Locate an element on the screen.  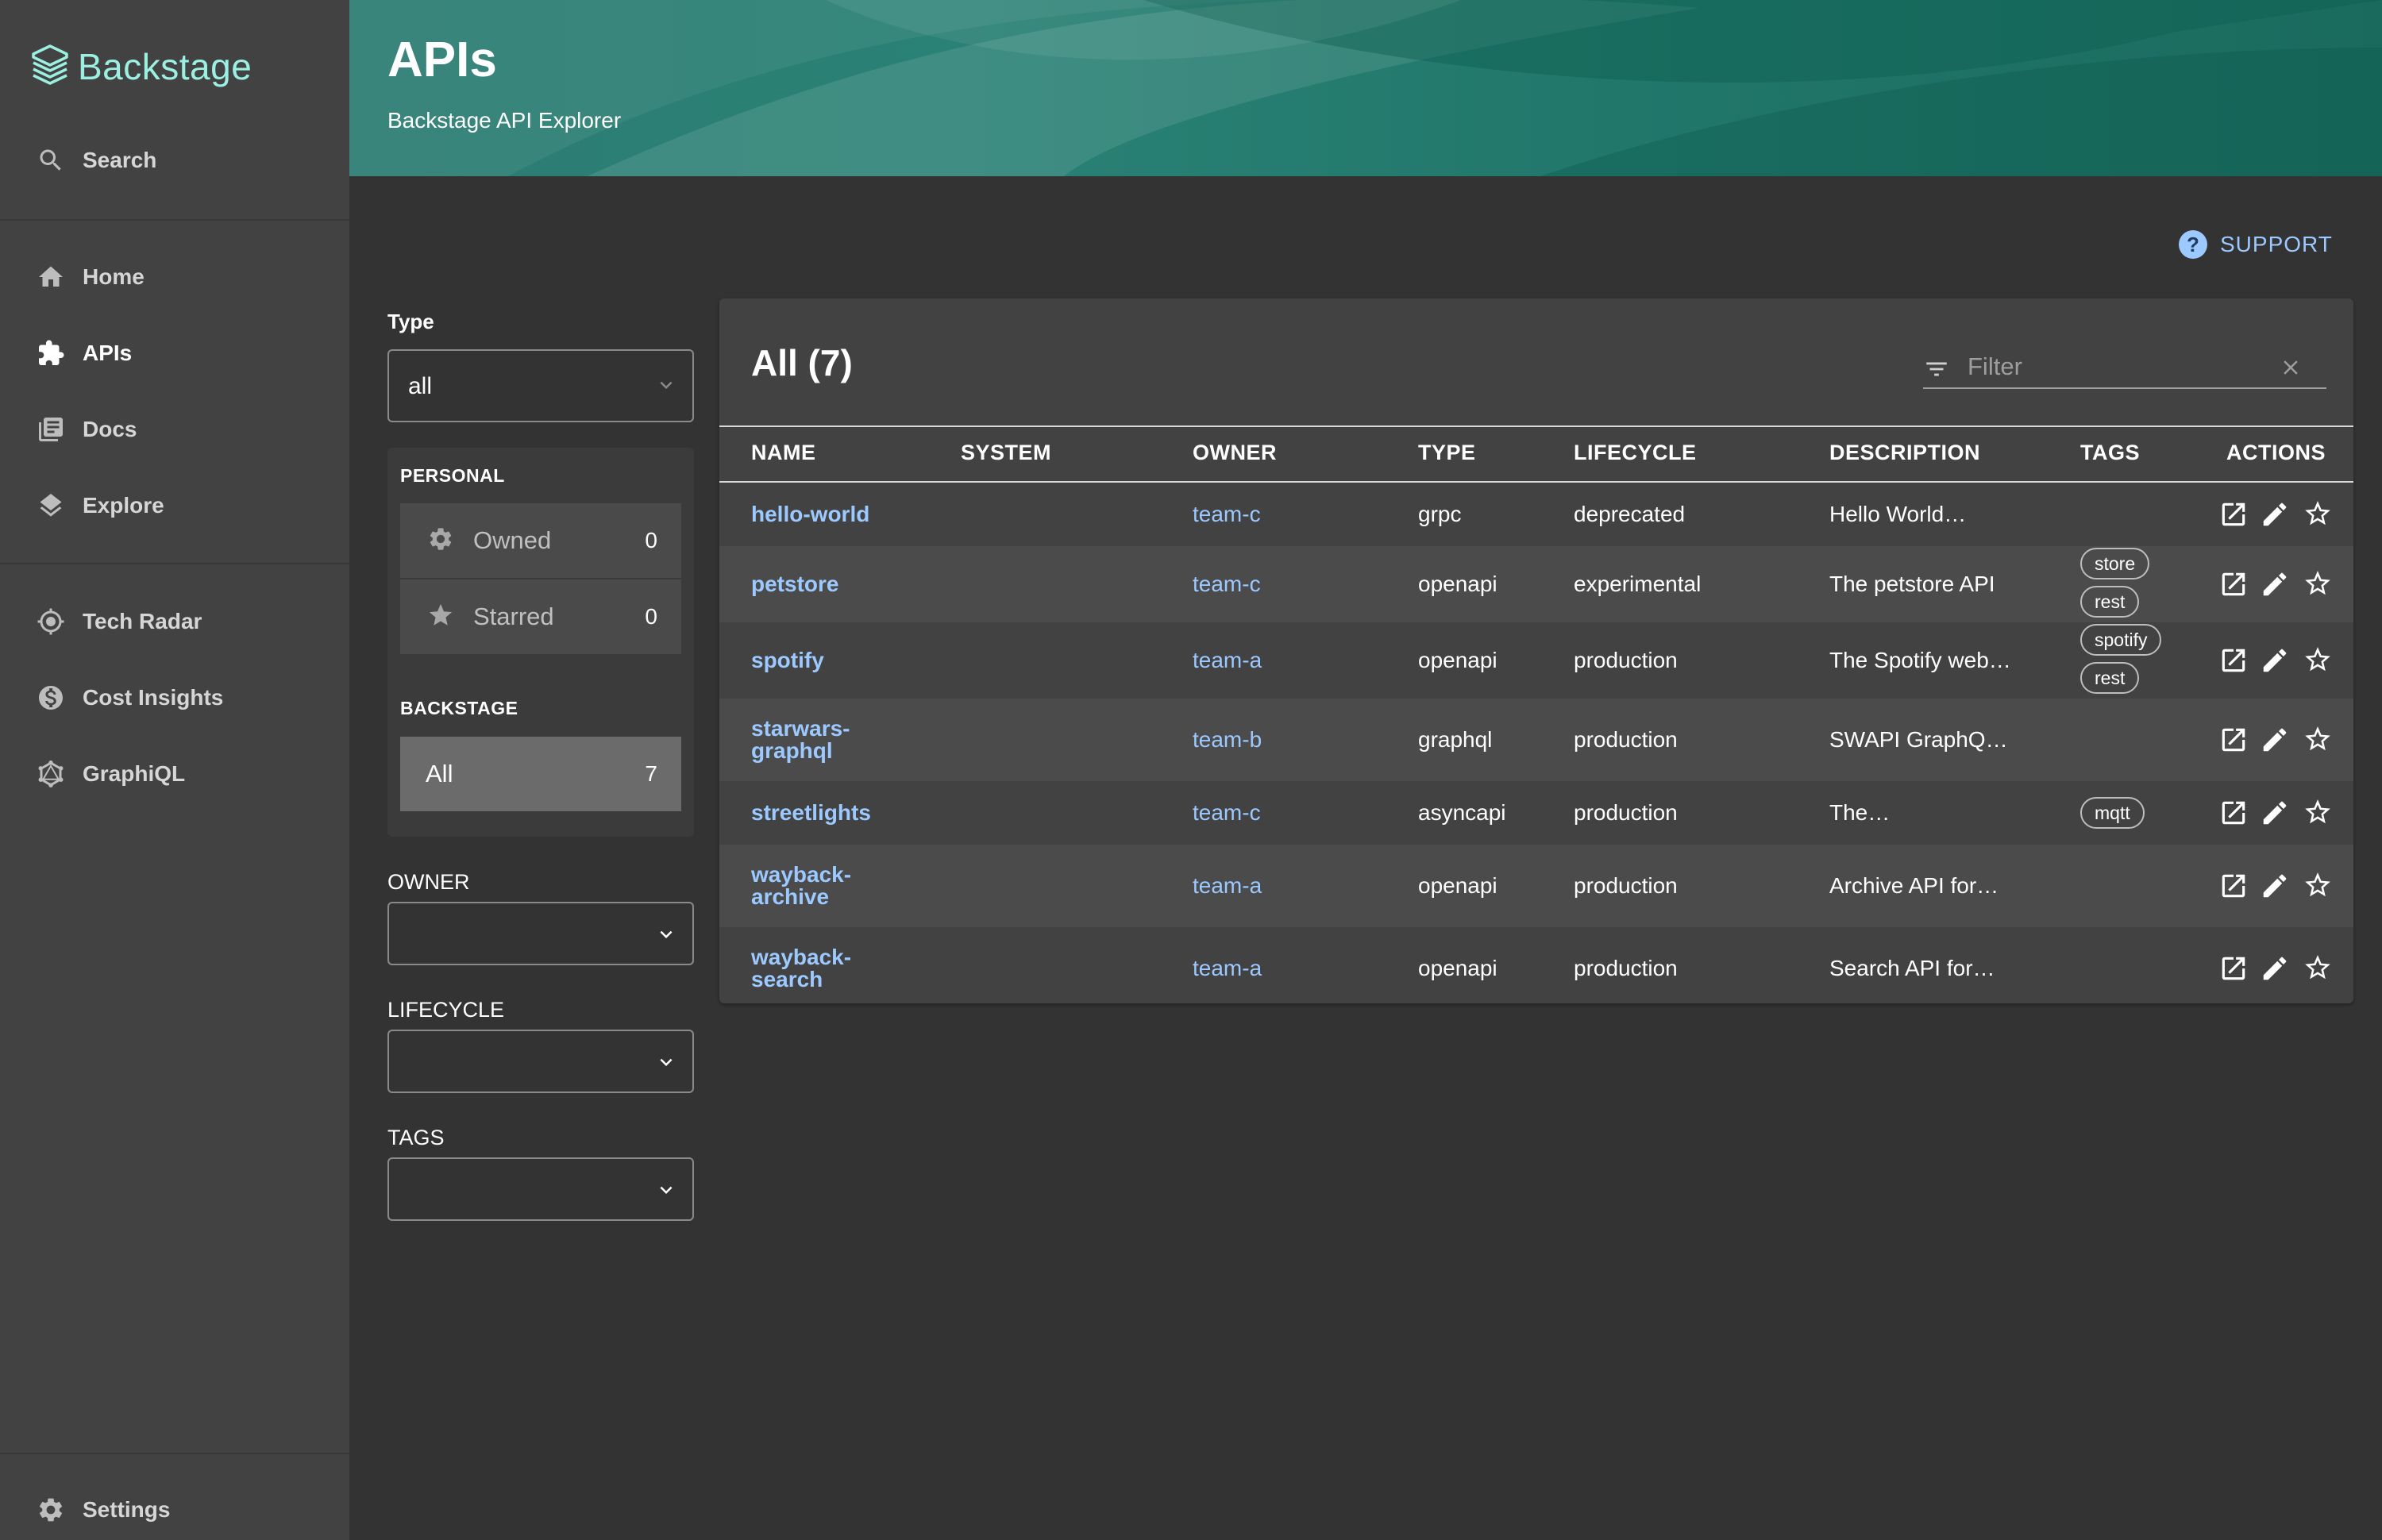
api-type: openapi is located at coordinates (1457, 660).